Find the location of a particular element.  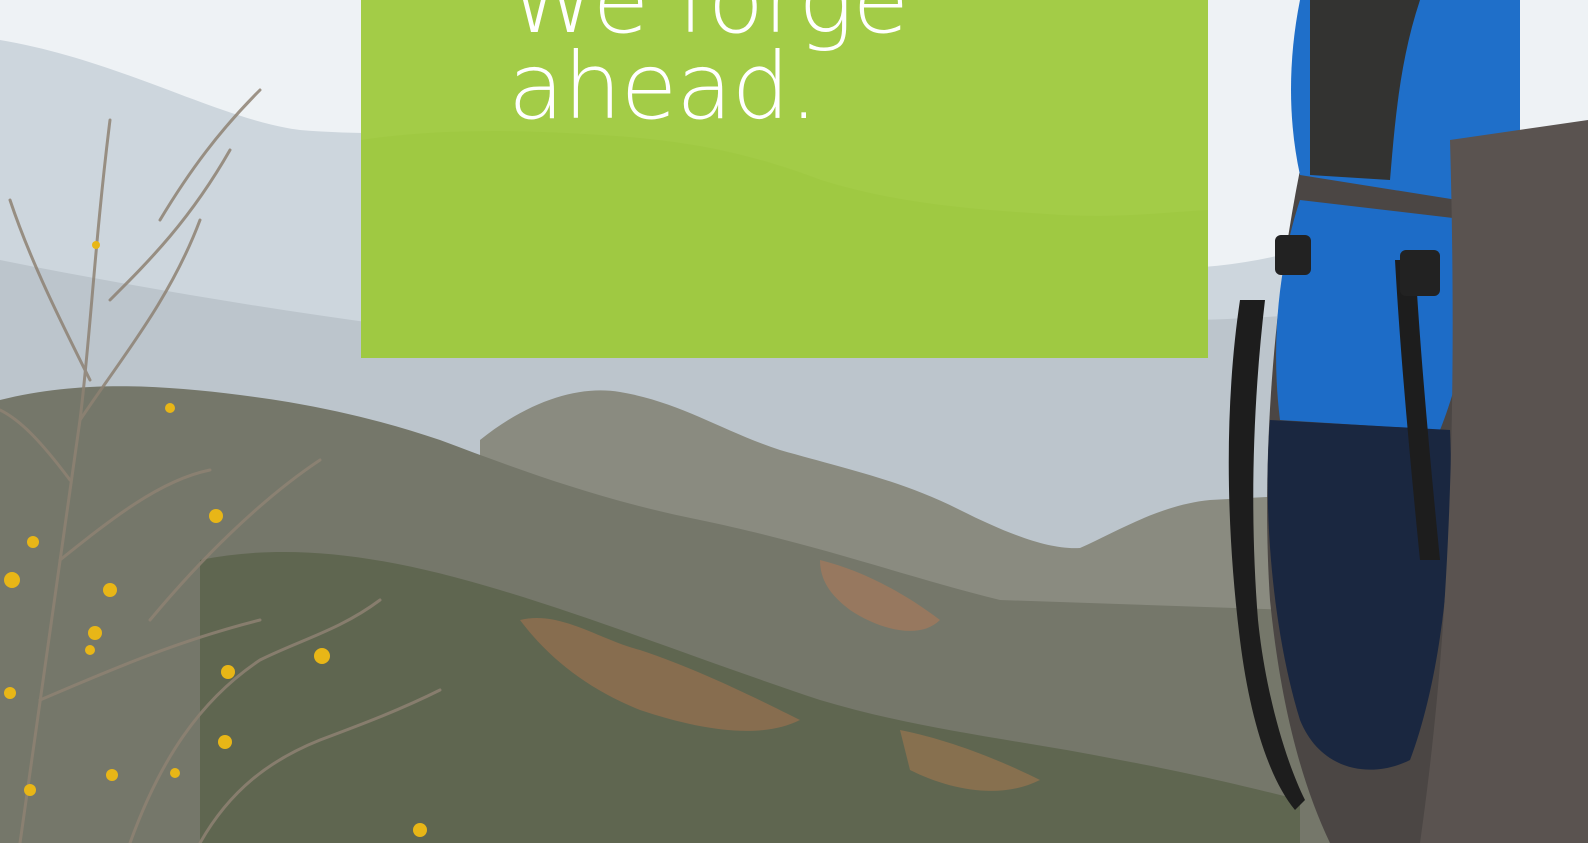

backpack-side-blue is located at coordinates (1374, 315).